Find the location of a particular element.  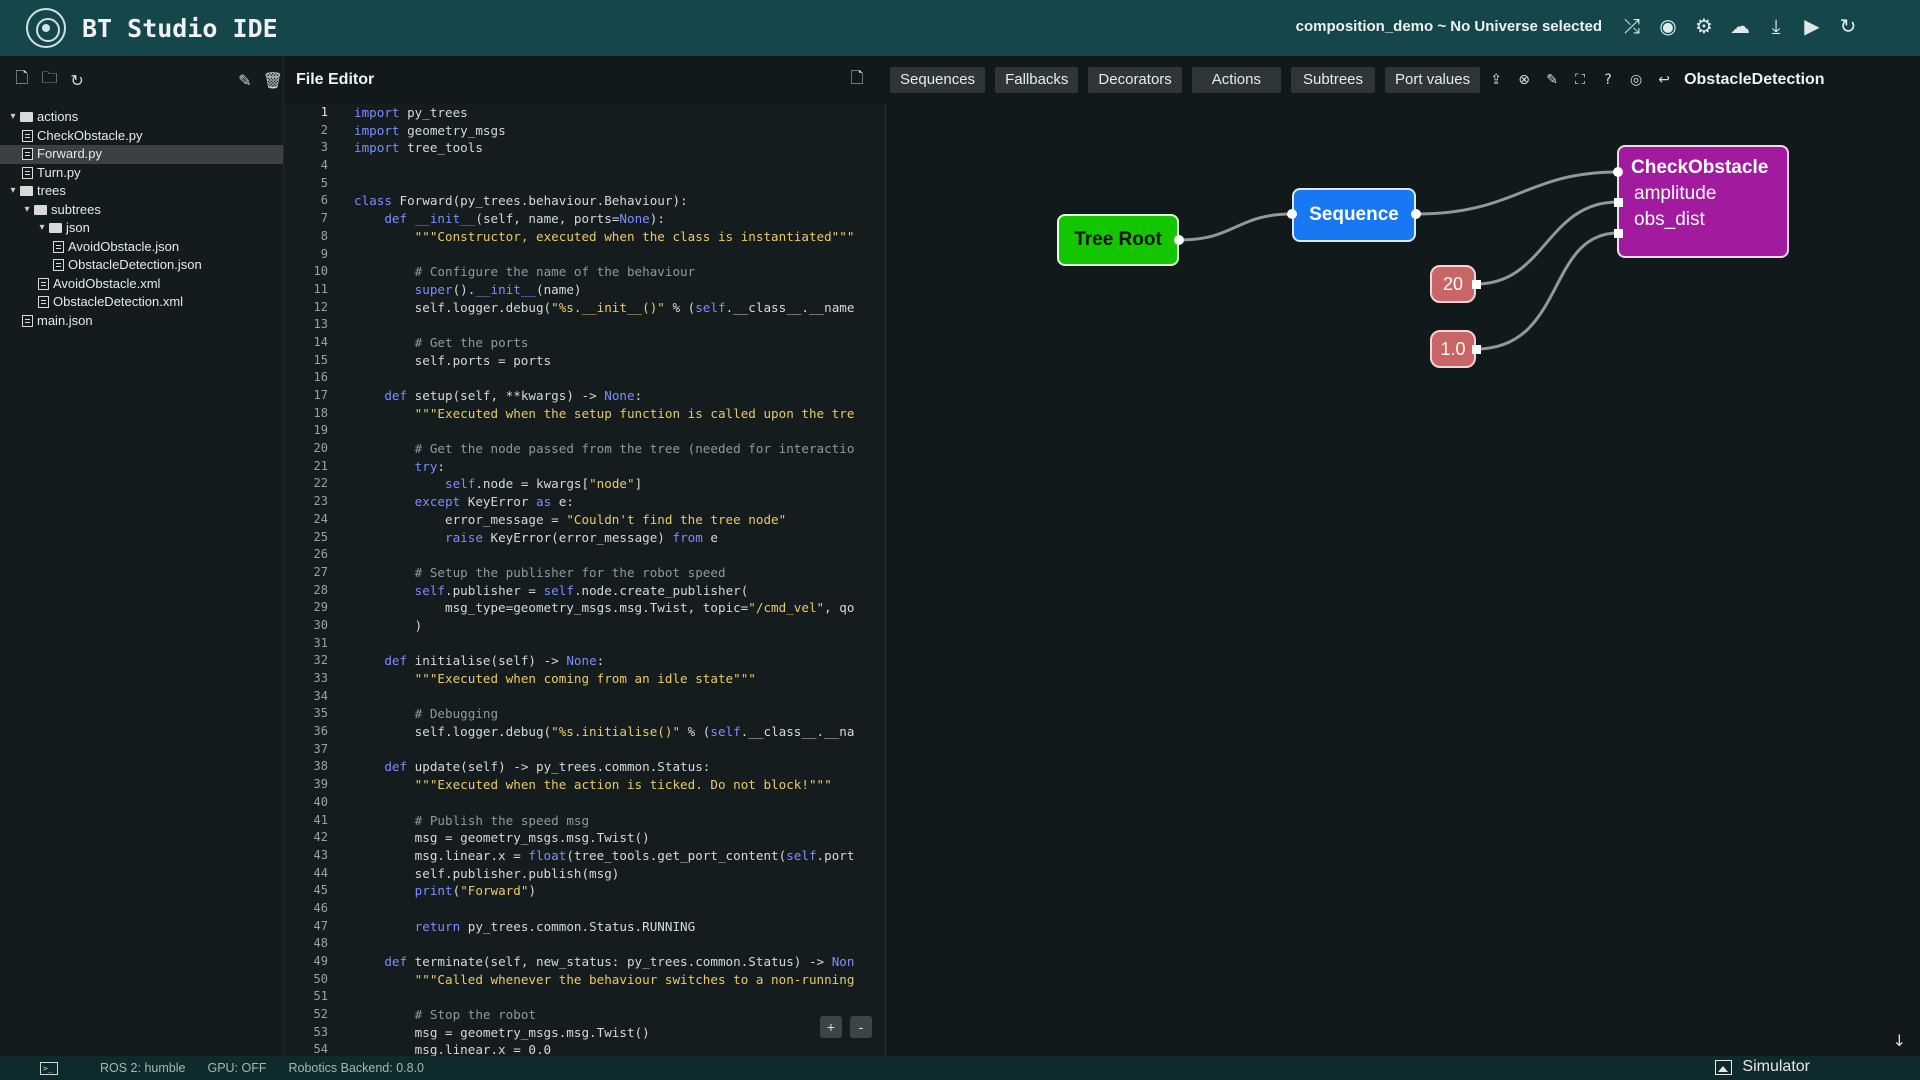

code-line: import py_trees is located at coordinates (619, 113).